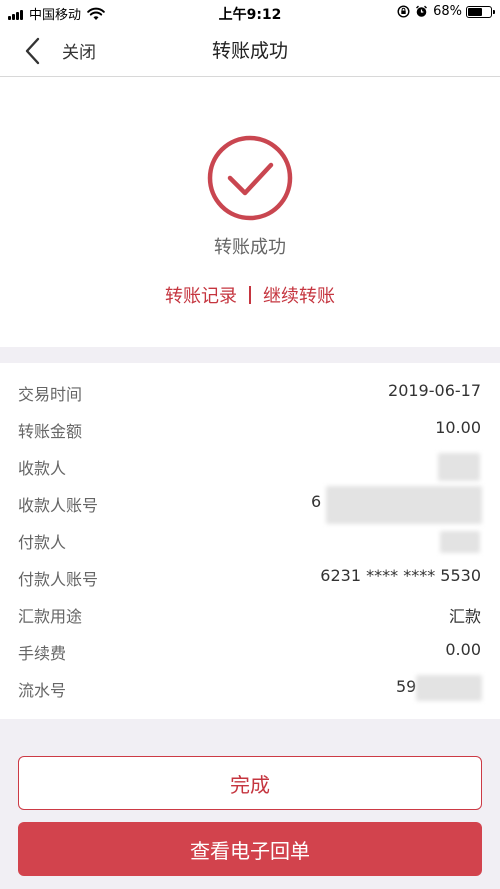 Image resolution: width=500 pixels, height=889 pixels. I want to click on detail-row: 交易时间 2019-06-17, so click(250, 391).